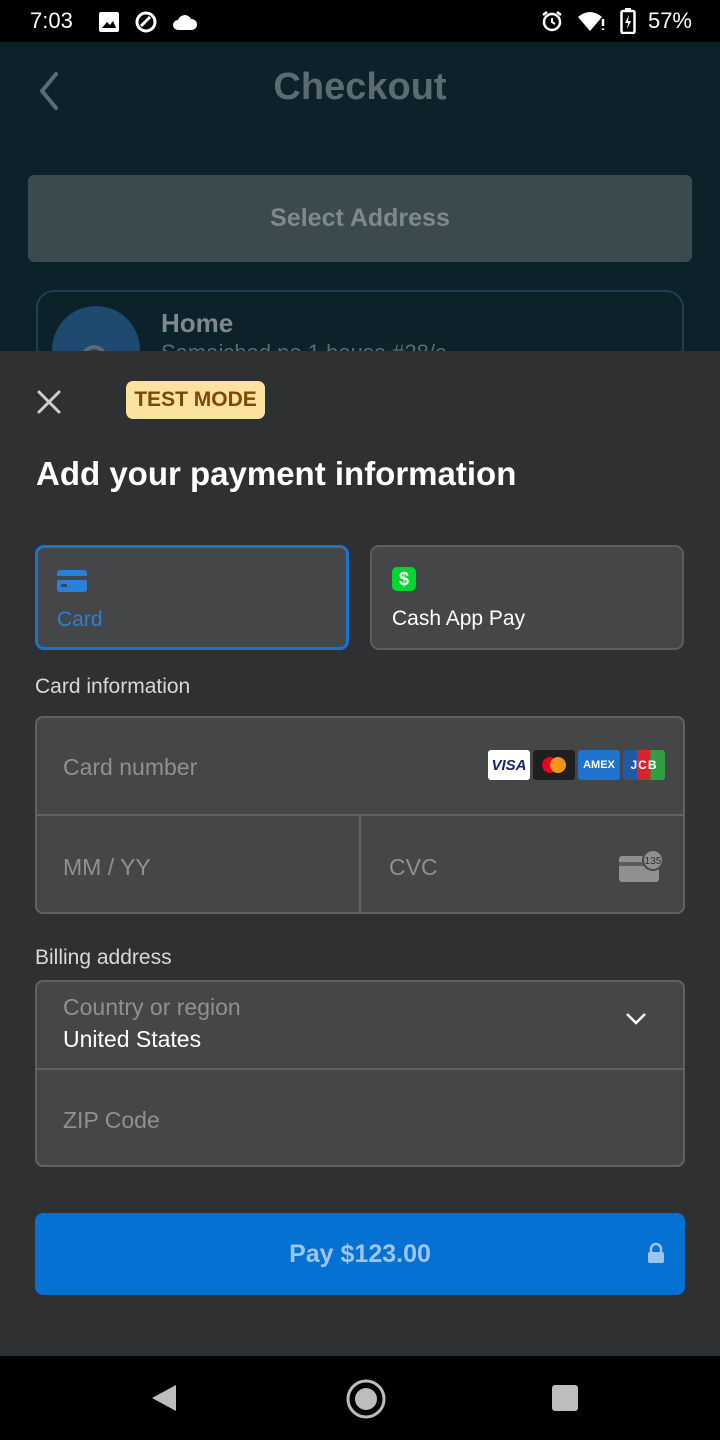 The image size is (720, 1440). Describe the element at coordinates (276, 473) in the screenshot. I see `sheet-title: Add your payment information` at that location.